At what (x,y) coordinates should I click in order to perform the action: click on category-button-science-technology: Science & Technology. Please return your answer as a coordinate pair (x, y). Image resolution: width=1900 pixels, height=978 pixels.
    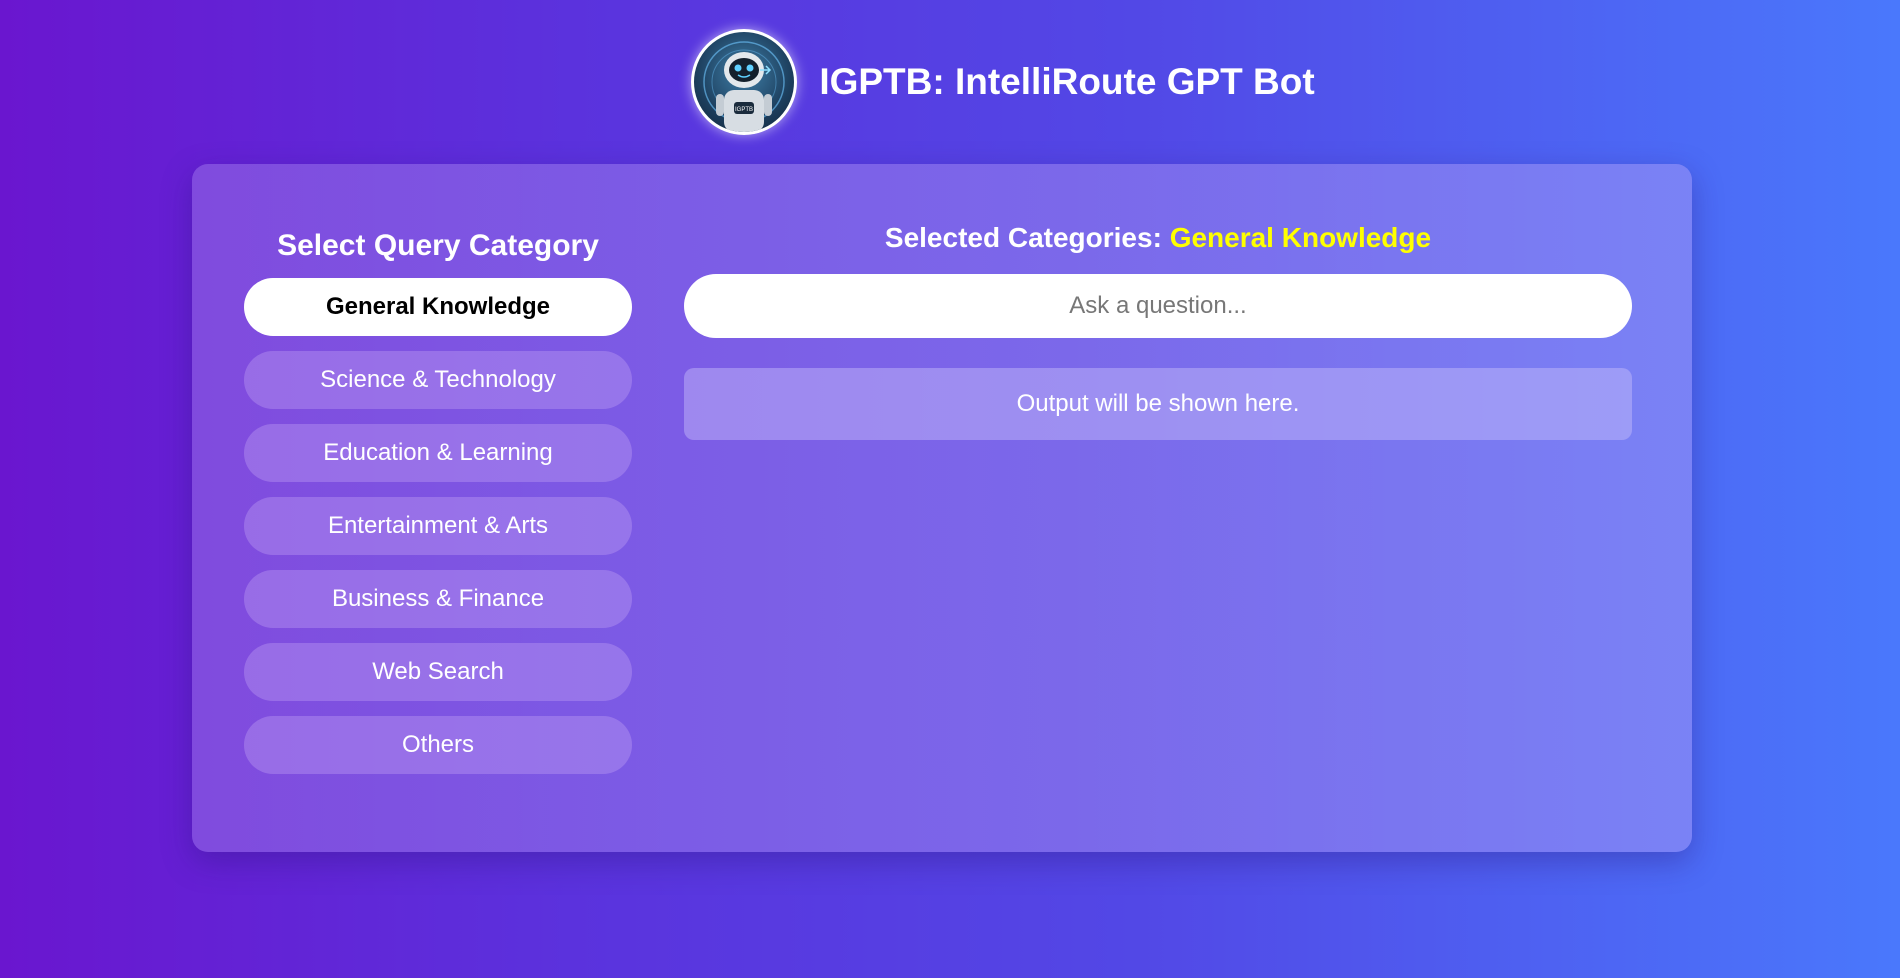
    Looking at the image, I should click on (438, 380).